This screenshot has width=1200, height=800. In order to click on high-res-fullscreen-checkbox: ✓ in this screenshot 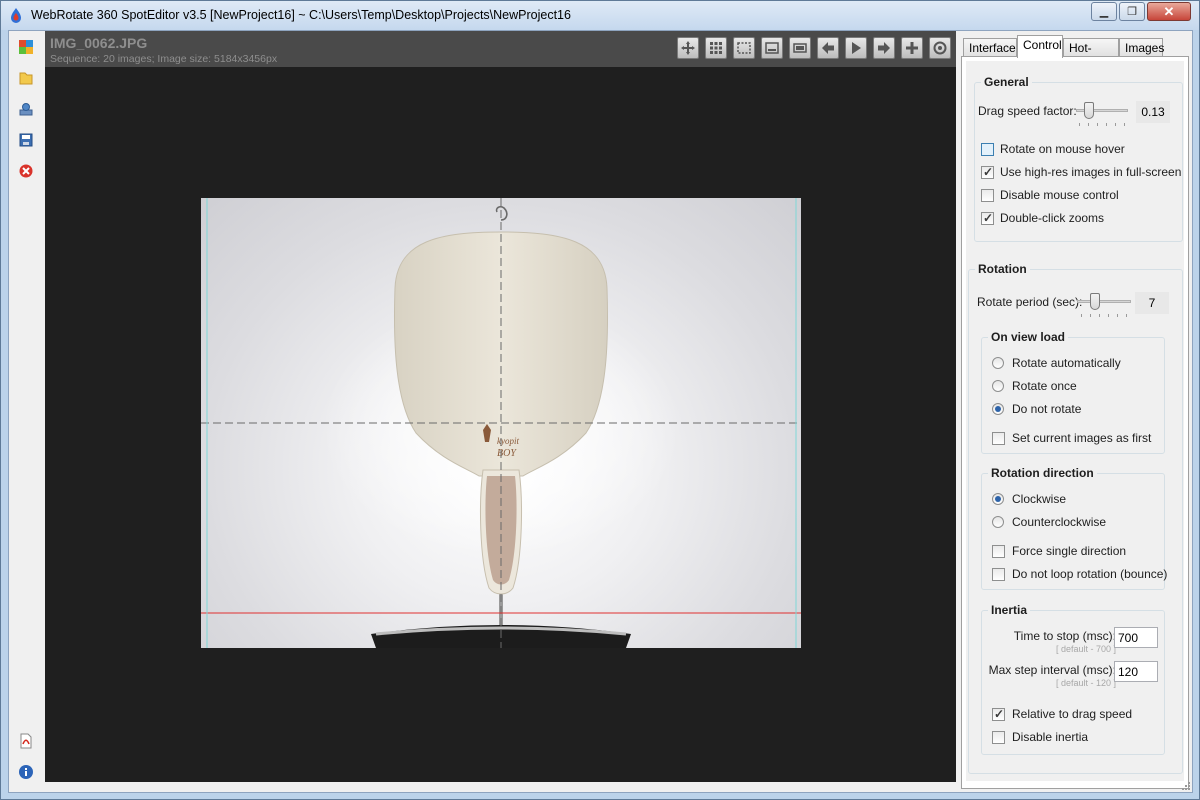, I will do `click(987, 172)`.